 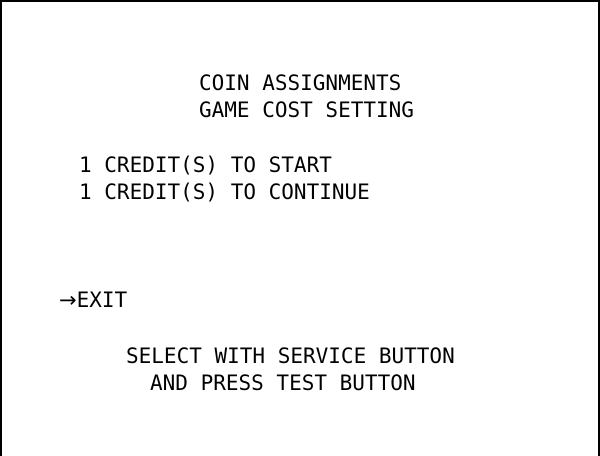 What do you see at coordinates (205, 165) in the screenshot?
I see `menu-option-credits-to-start: 1 CREDIT(S) TO START` at bounding box center [205, 165].